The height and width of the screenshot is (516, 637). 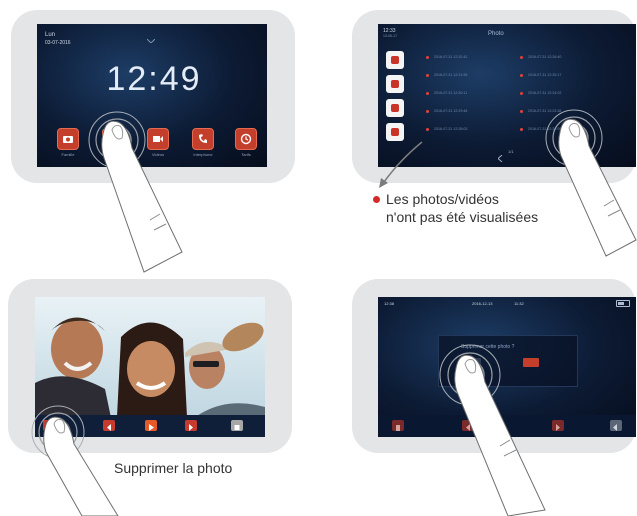 I want to click on tap-finger-home, so click(x=135, y=192).